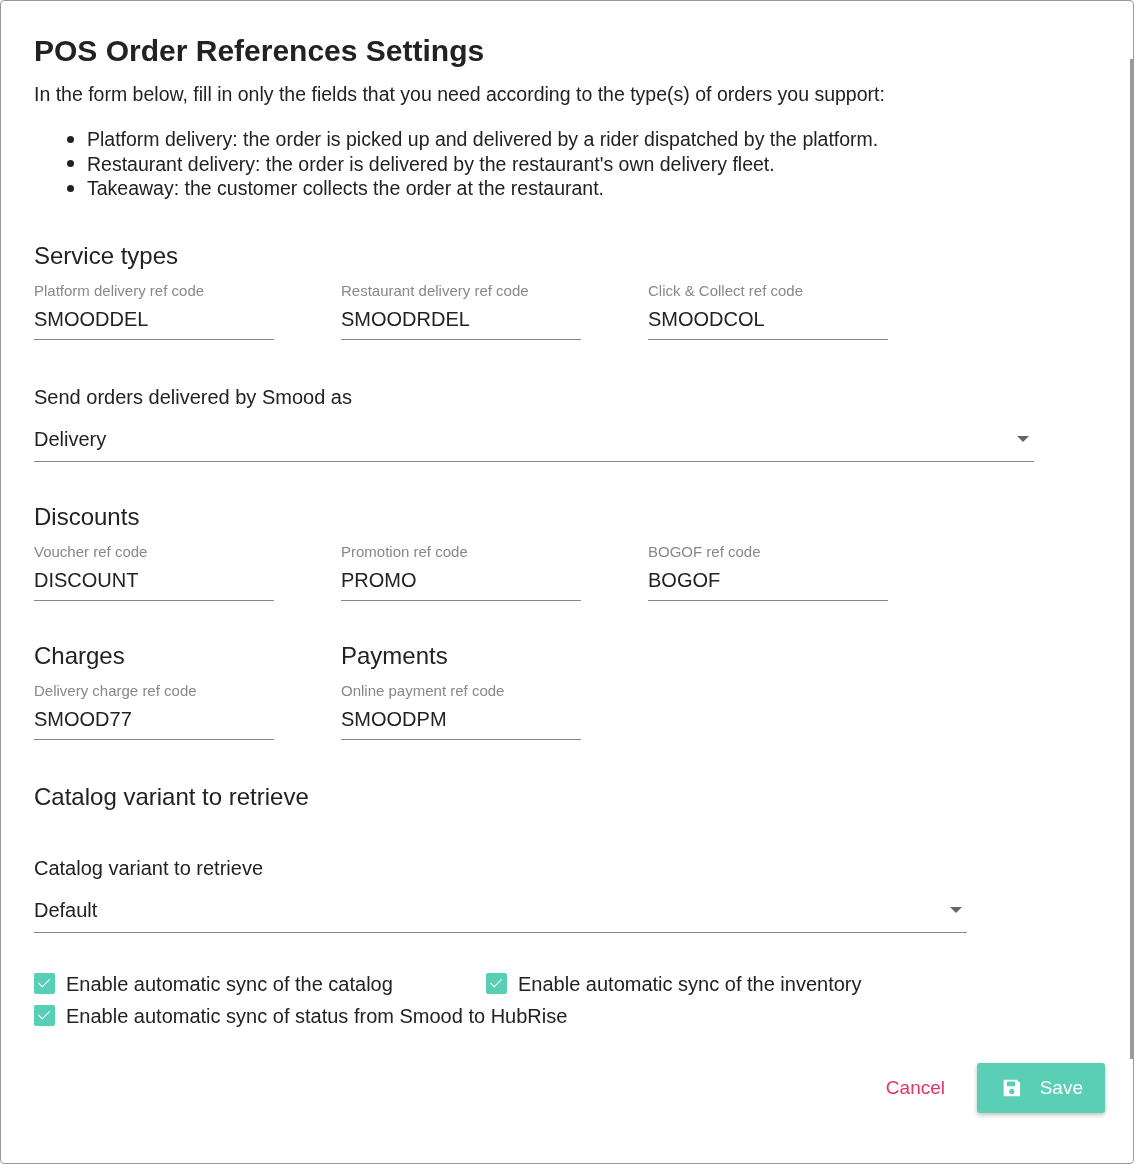 This screenshot has height=1164, width=1134. What do you see at coordinates (768, 320) in the screenshot?
I see `input-field: SMOODCOL` at bounding box center [768, 320].